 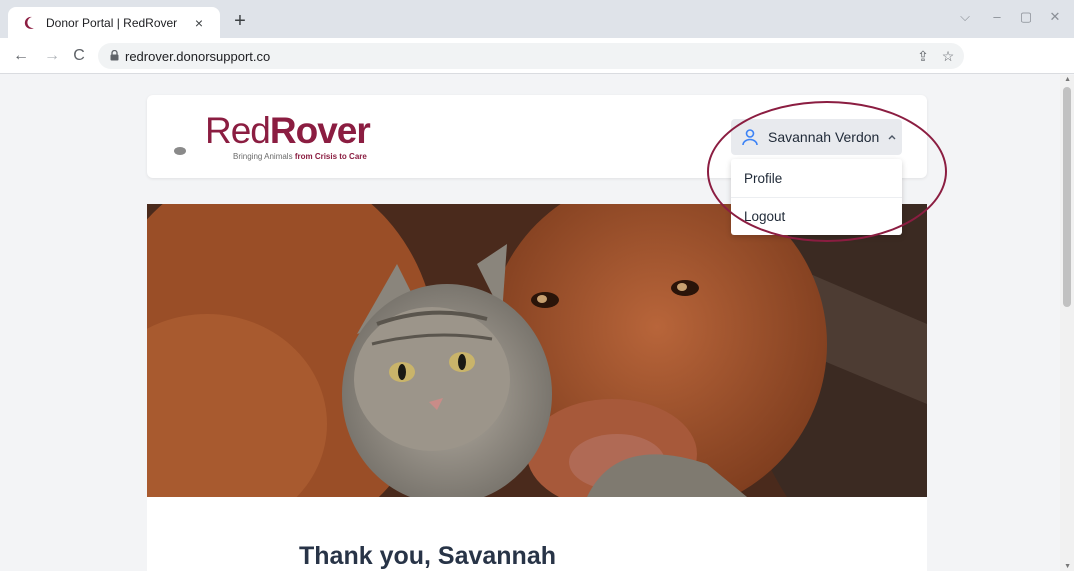 I want to click on content-card: Thank you, Savannah, so click(x=537, y=534).